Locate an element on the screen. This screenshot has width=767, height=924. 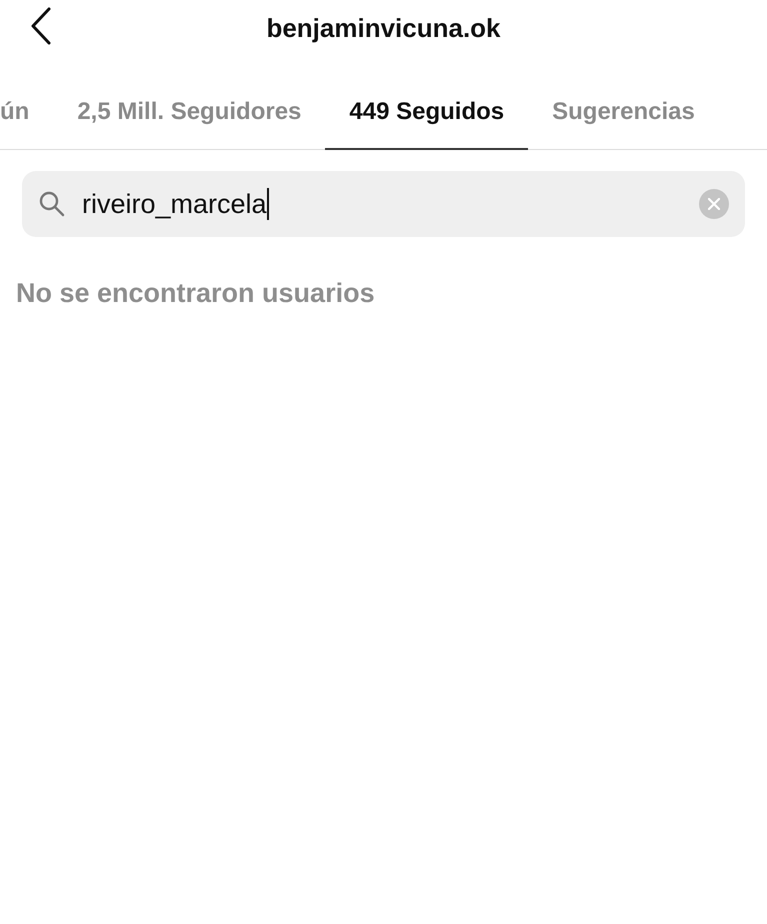
tab: 2,5 Mill. Seguidores is located at coordinates (189, 113).